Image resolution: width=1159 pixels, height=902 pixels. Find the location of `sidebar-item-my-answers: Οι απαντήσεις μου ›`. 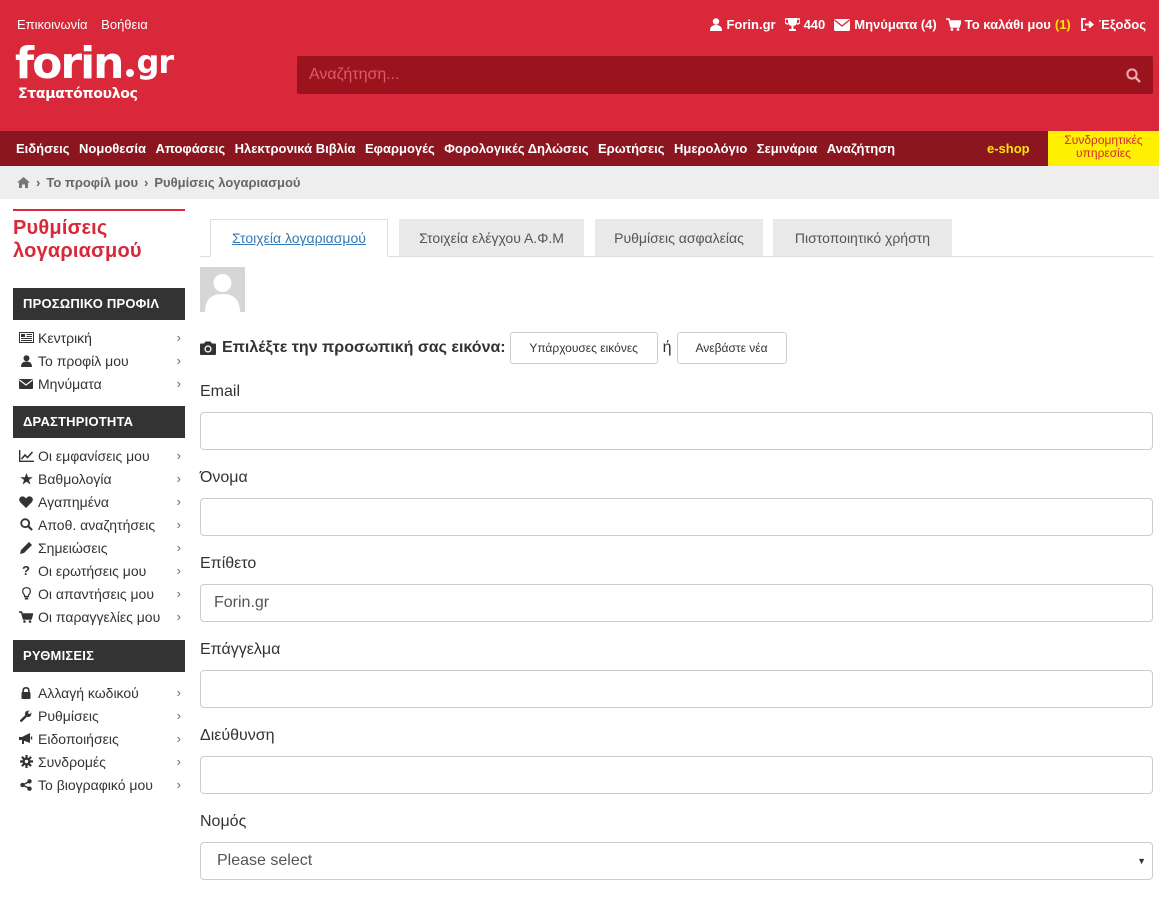

sidebar-item-my-answers: Οι απαντήσεις μου › is located at coordinates (99, 593).